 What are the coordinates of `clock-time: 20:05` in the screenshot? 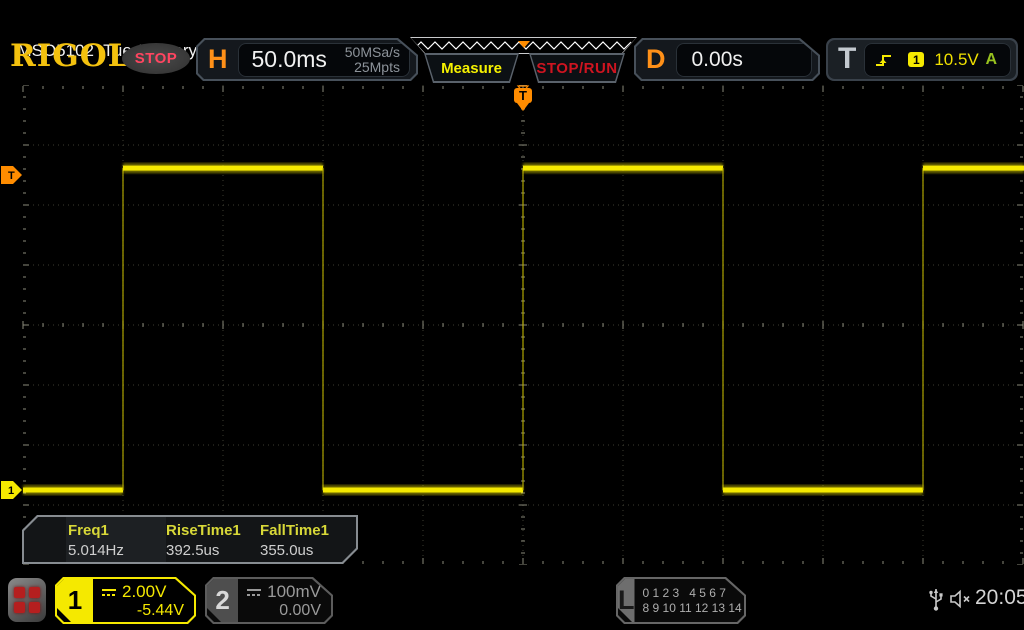 It's located at (999, 597).